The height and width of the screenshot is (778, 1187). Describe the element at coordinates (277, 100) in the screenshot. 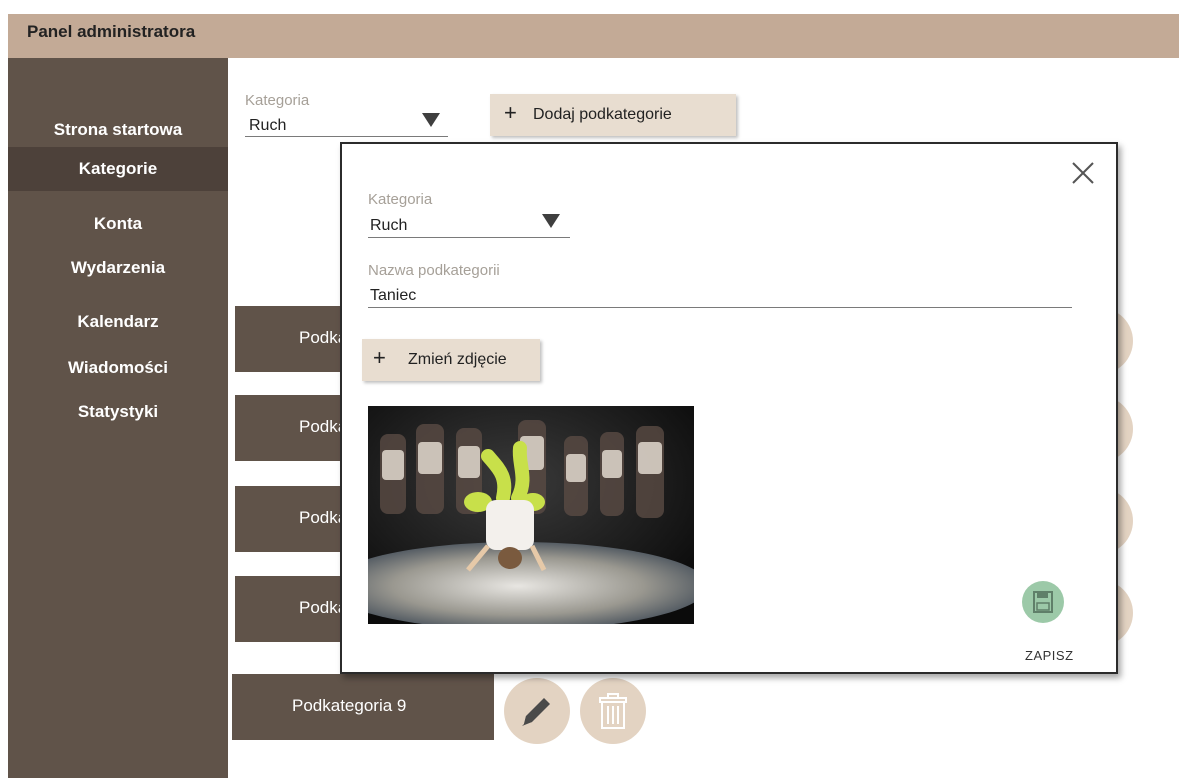

I see `category-filter-label: Kategoria` at that location.